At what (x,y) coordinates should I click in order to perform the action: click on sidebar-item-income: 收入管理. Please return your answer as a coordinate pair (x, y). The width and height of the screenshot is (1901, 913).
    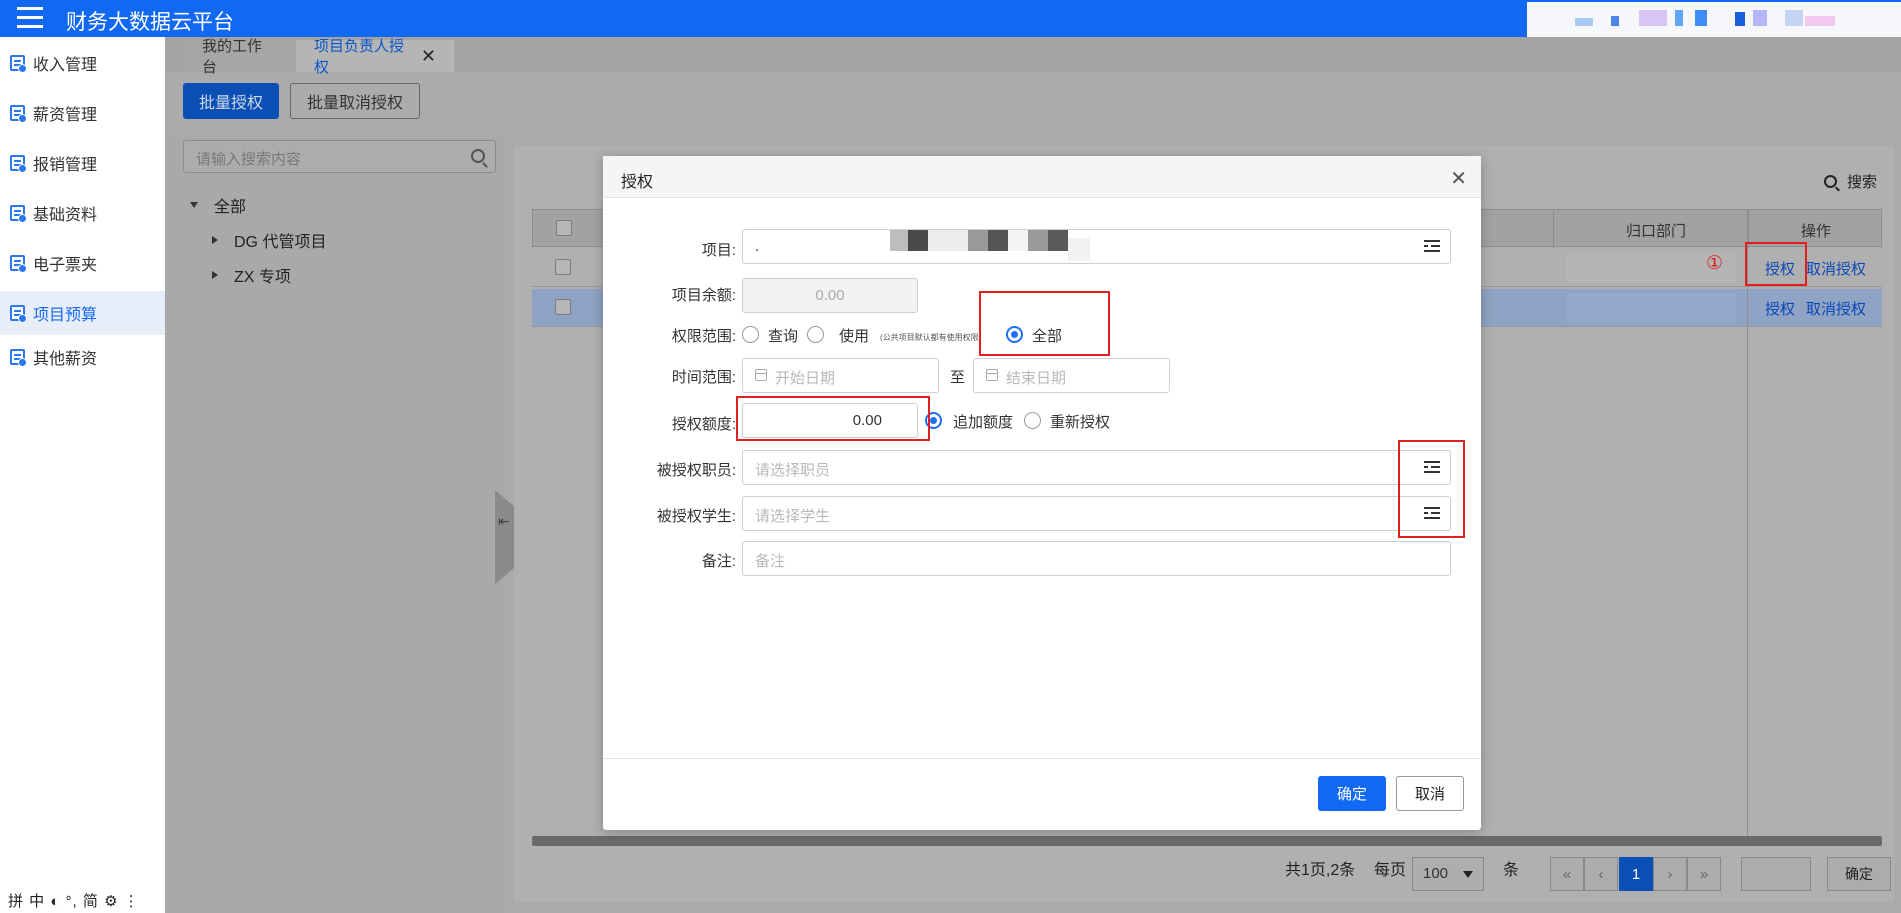
    Looking at the image, I should click on (82, 63).